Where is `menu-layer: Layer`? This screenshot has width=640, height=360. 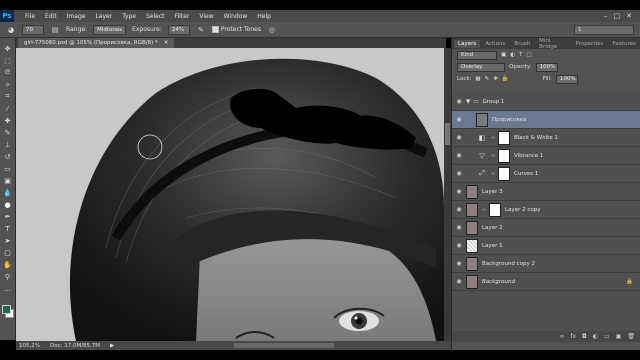
menu-layer: Layer is located at coordinates (103, 16).